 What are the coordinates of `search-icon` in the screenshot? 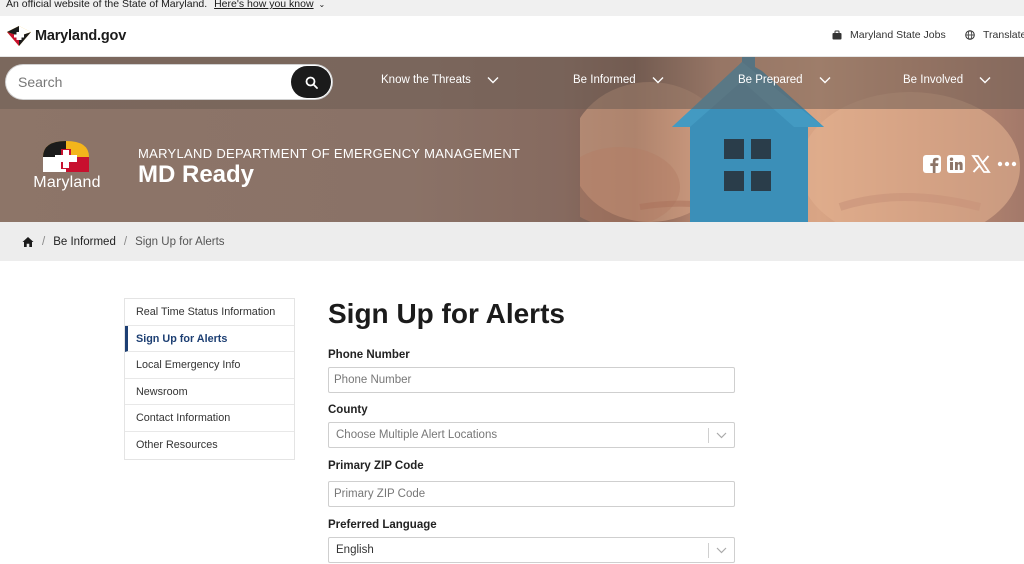 It's located at (311, 82).